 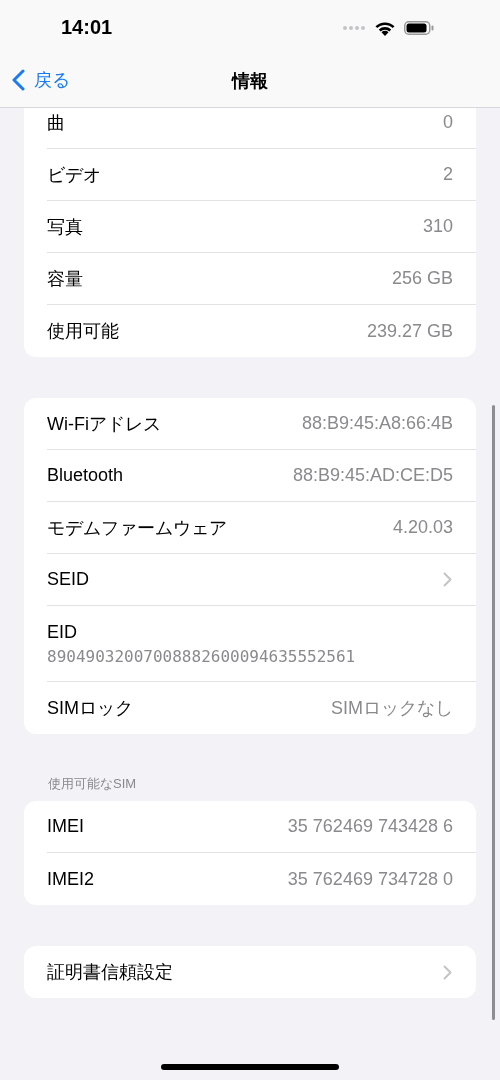 What do you see at coordinates (56, 123) in the screenshot?
I see `row-label: 曲` at bounding box center [56, 123].